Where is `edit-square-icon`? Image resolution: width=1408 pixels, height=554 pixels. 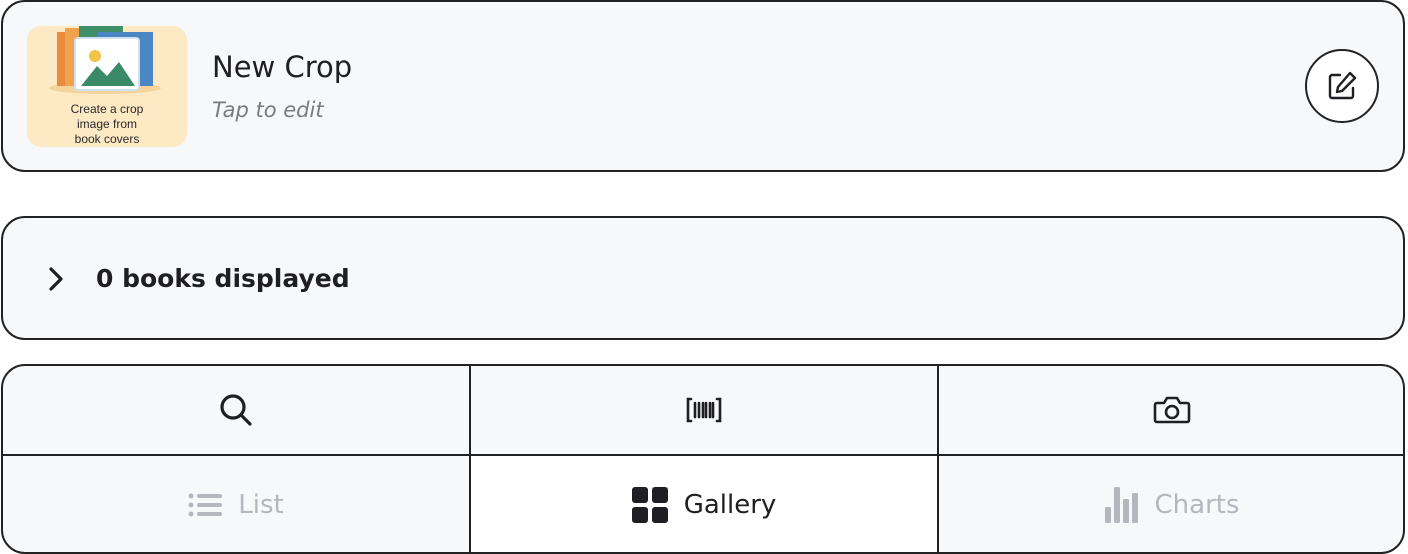
edit-square-icon is located at coordinates (1342, 85).